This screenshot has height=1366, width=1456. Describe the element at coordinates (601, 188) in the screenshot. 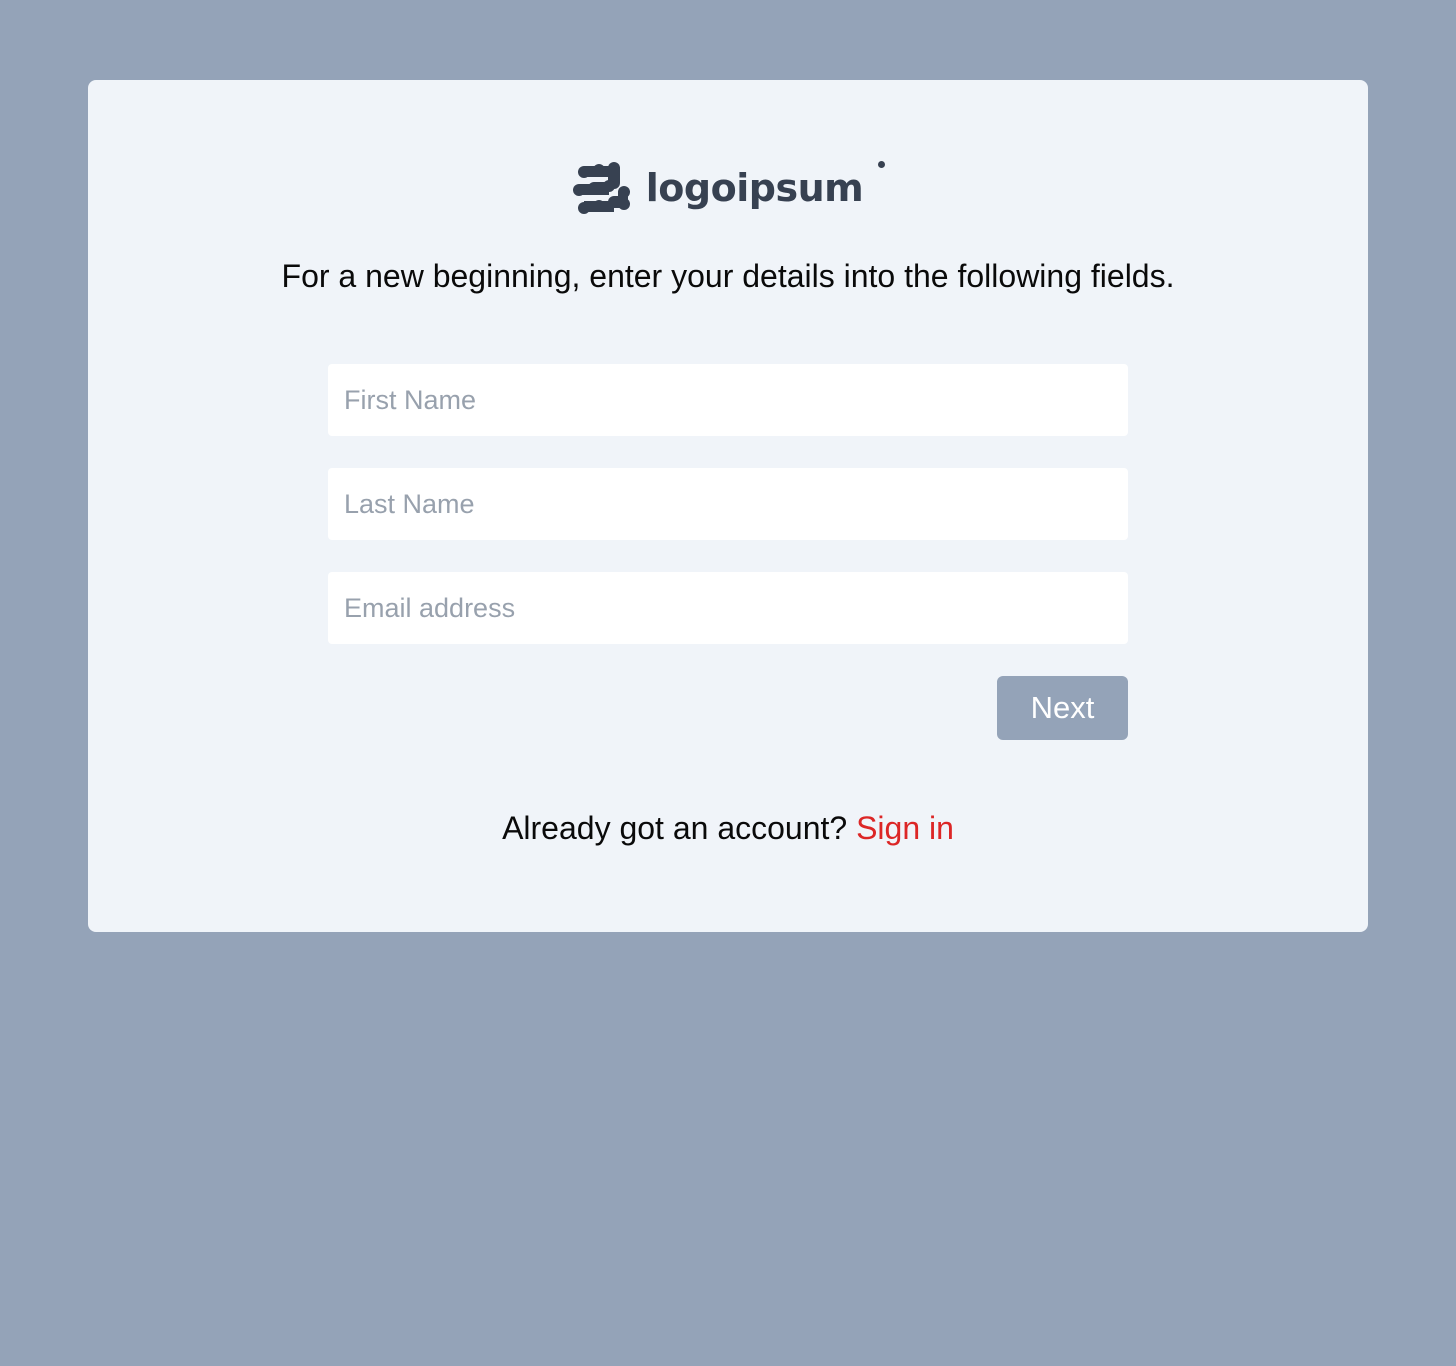

I see `logo-mark-icon` at that location.